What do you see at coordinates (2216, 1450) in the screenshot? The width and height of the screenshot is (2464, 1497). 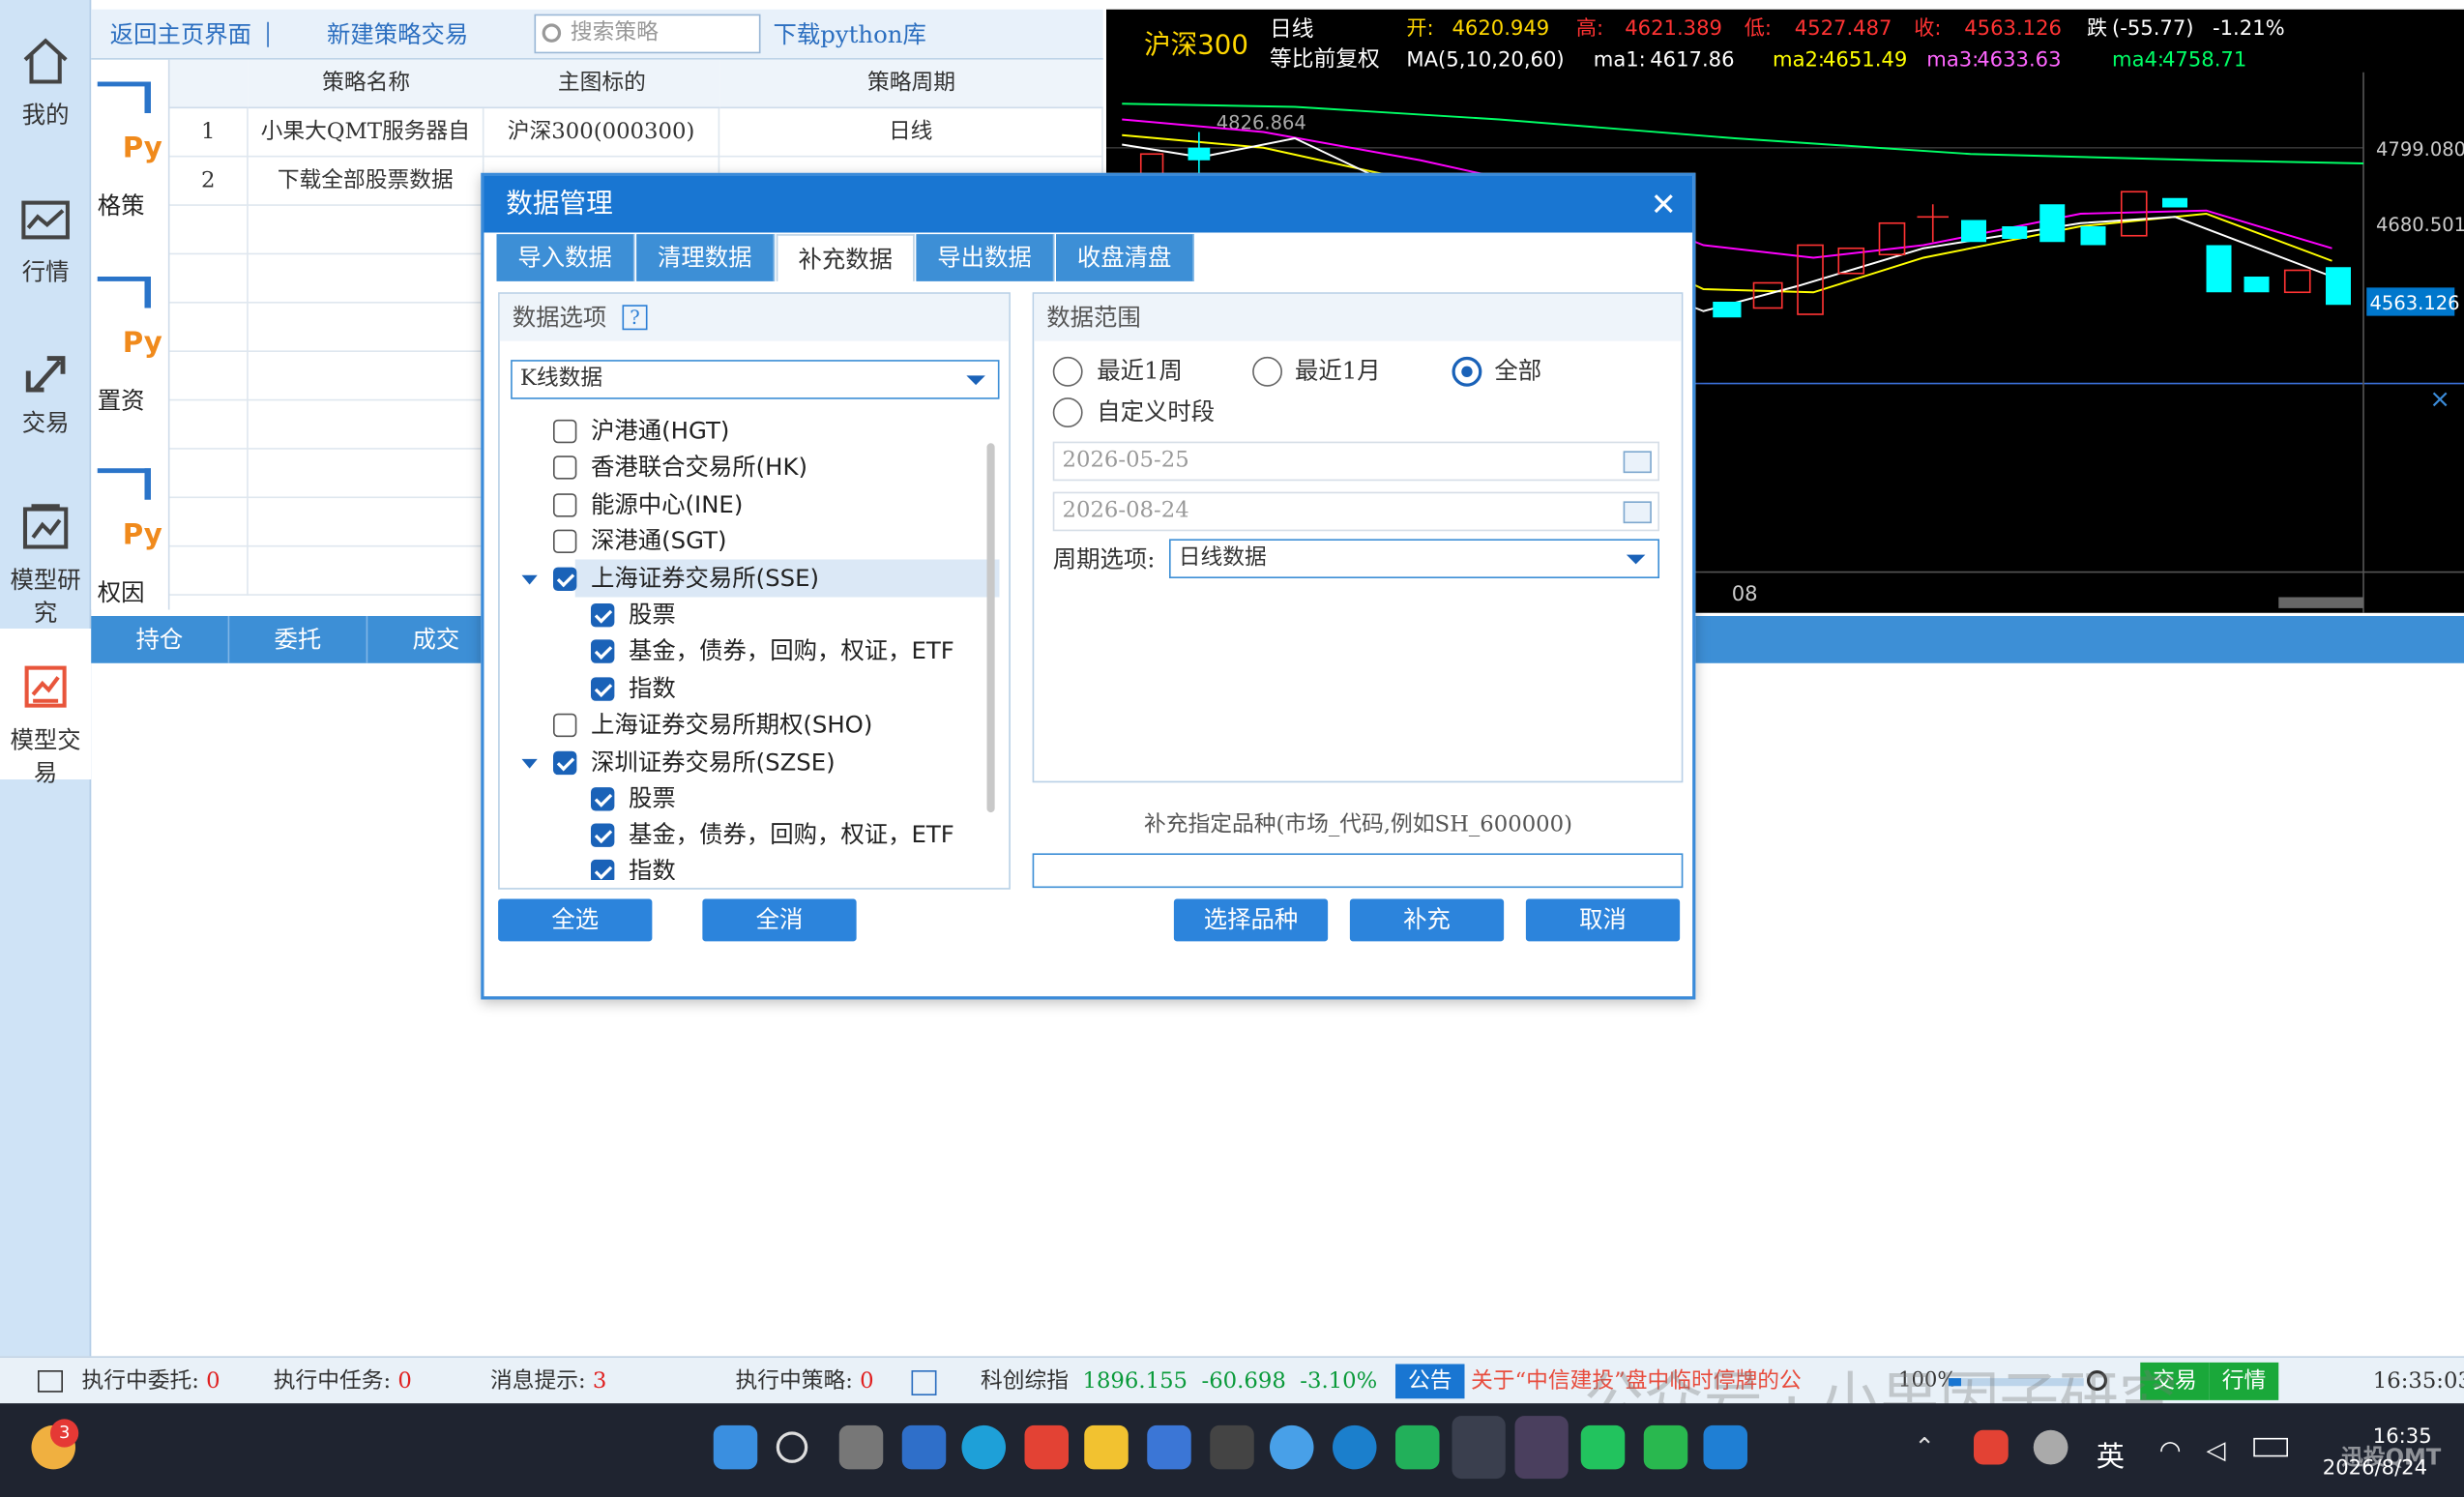 I see `volume-icon: ◁` at bounding box center [2216, 1450].